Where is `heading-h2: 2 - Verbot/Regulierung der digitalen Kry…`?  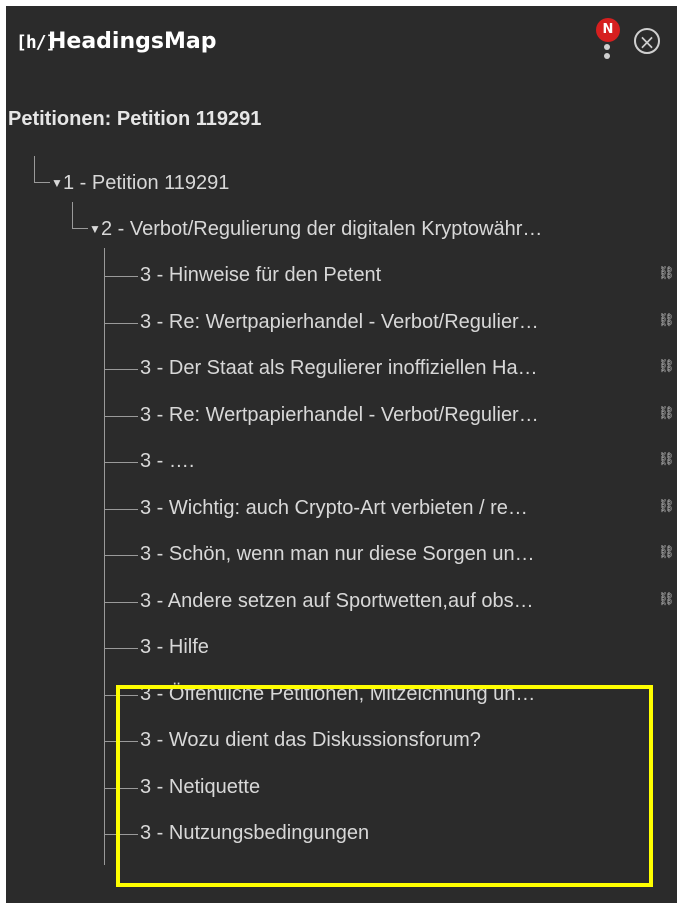 heading-h2: 2 - Verbot/Regulierung der digitalen Kry… is located at coordinates (388, 229).